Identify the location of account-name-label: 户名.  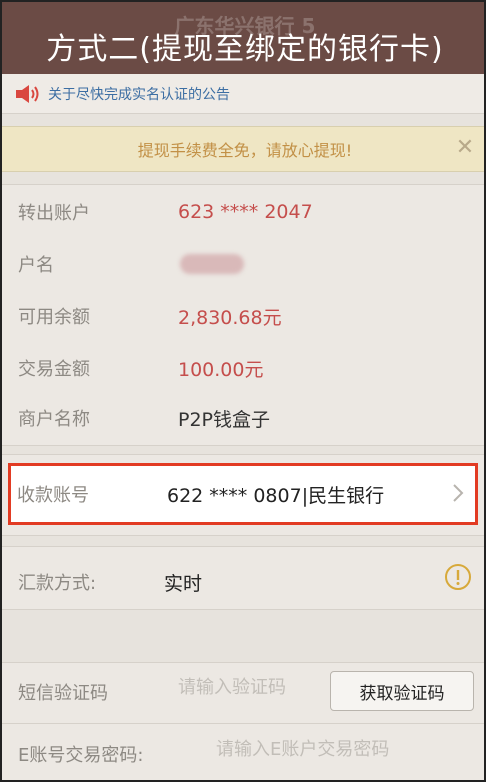
(36, 265).